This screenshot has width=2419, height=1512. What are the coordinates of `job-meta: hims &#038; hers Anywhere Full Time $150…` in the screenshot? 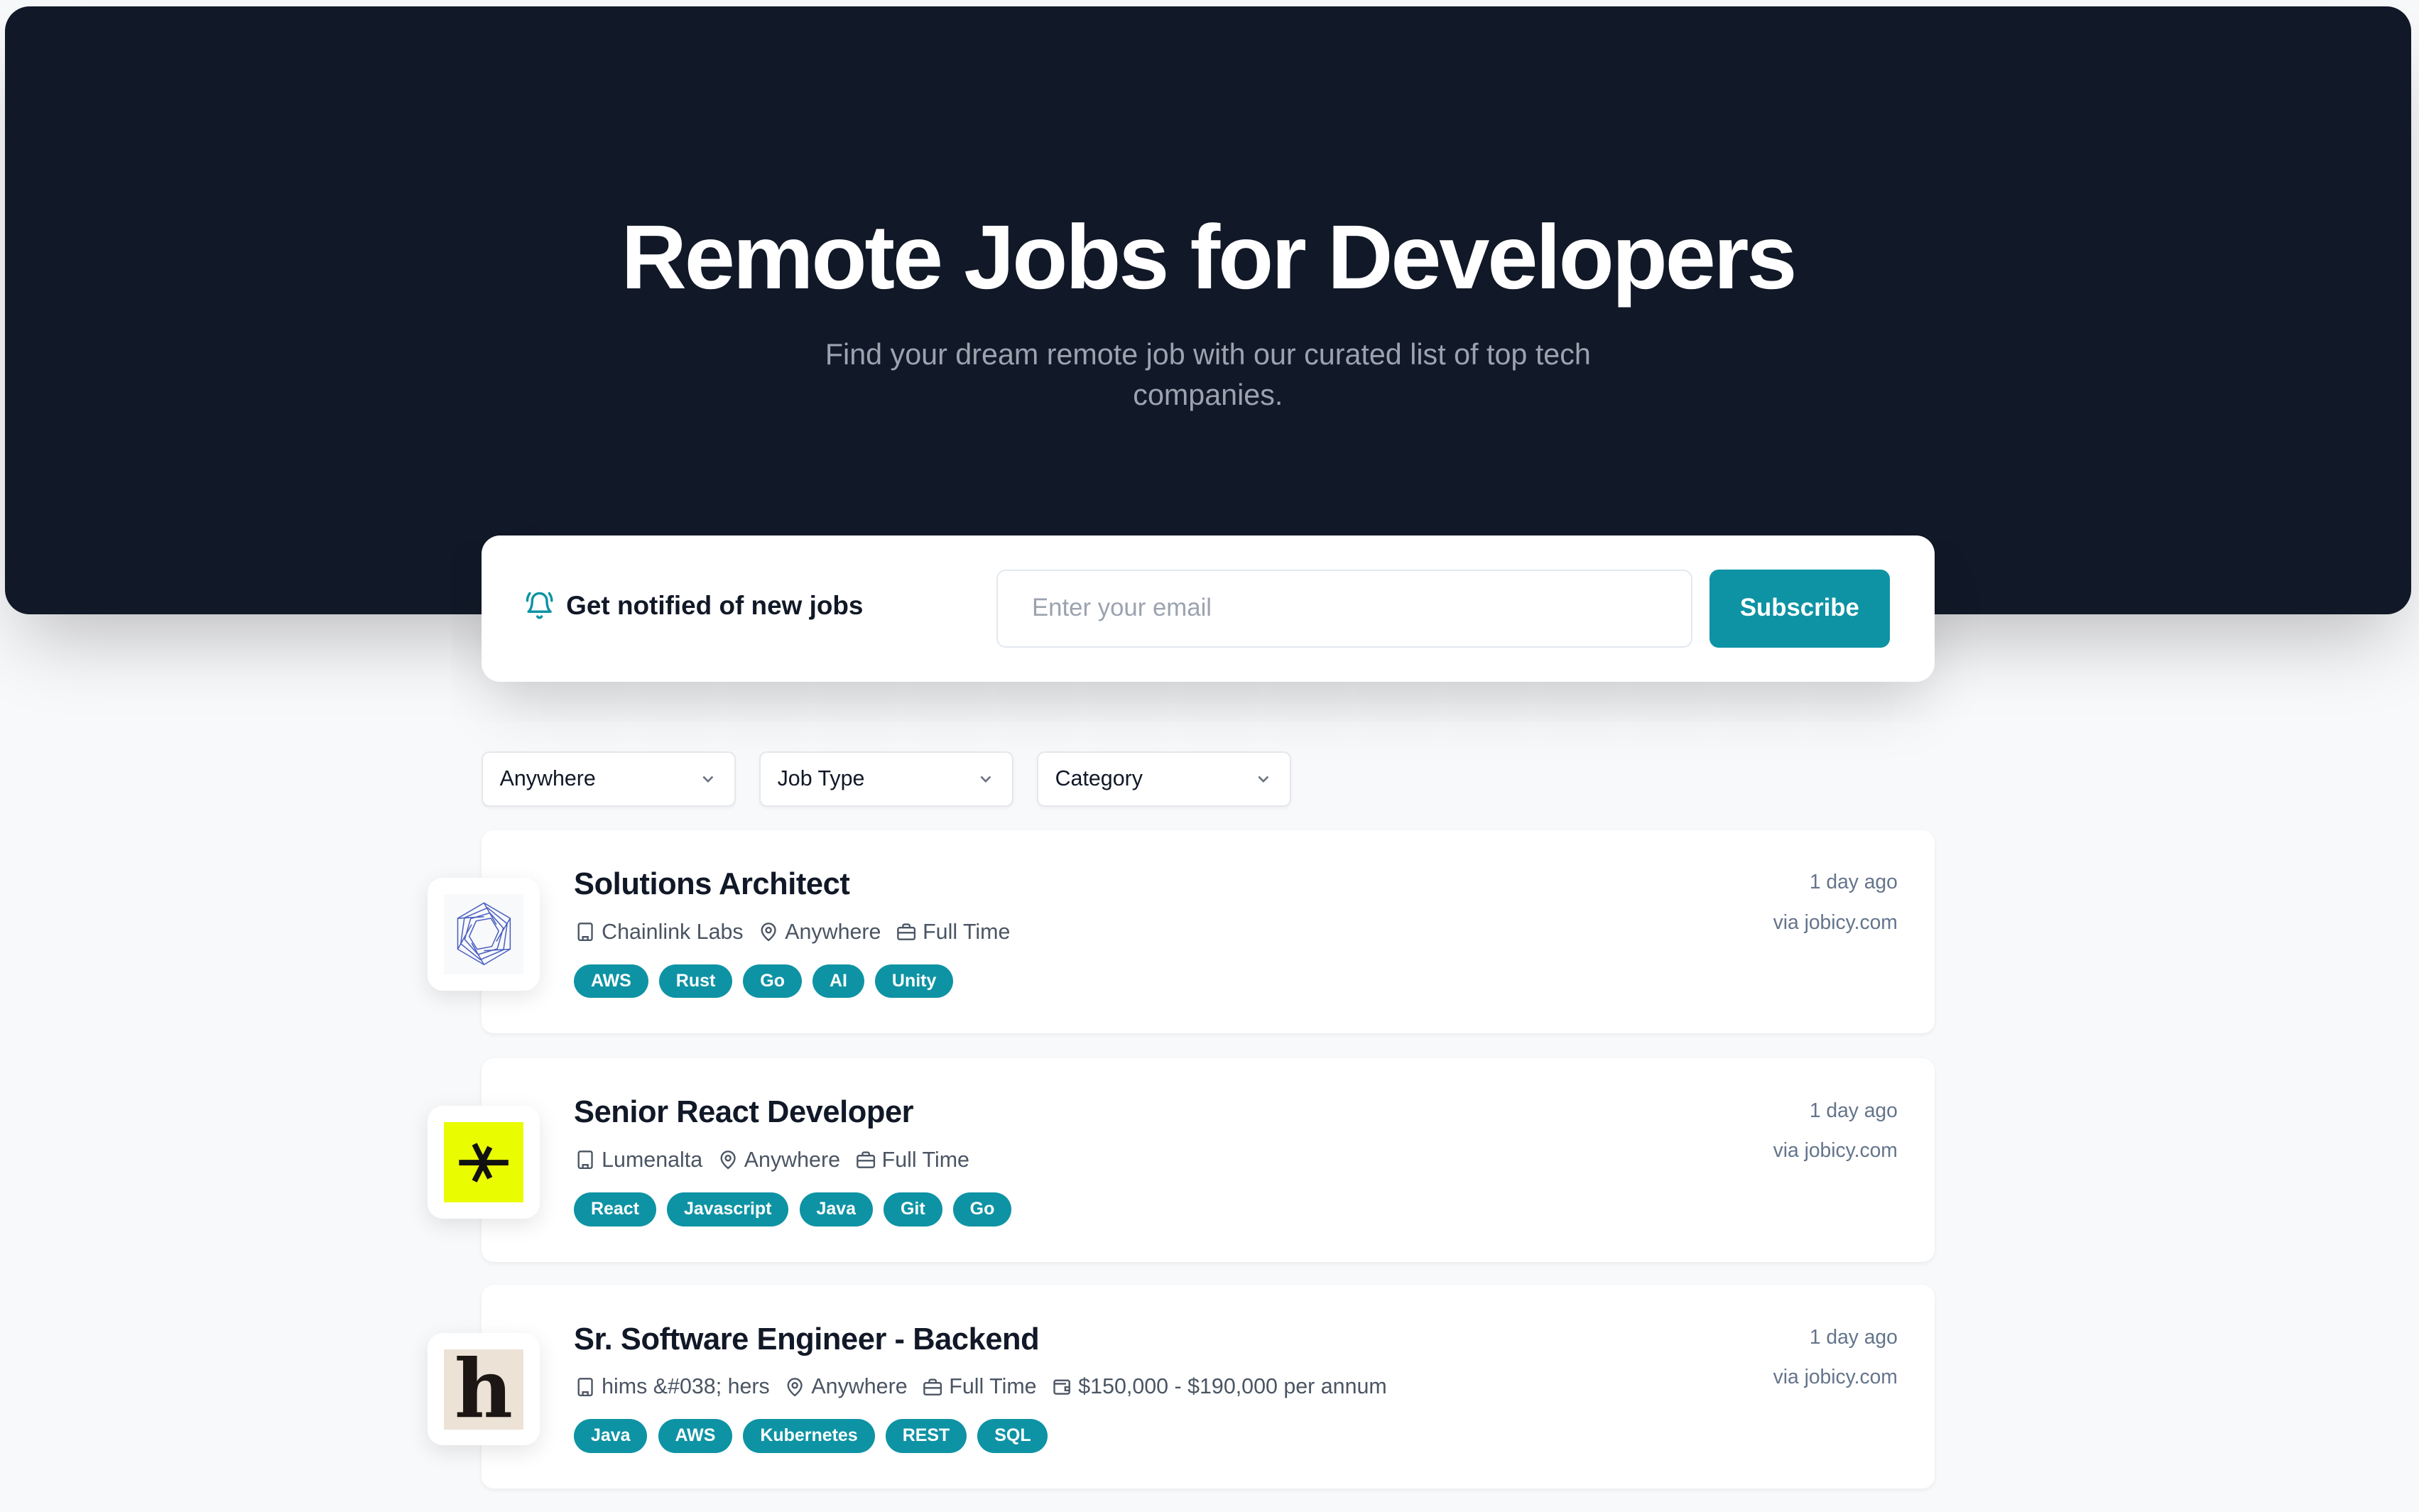 It's located at (981, 1386).